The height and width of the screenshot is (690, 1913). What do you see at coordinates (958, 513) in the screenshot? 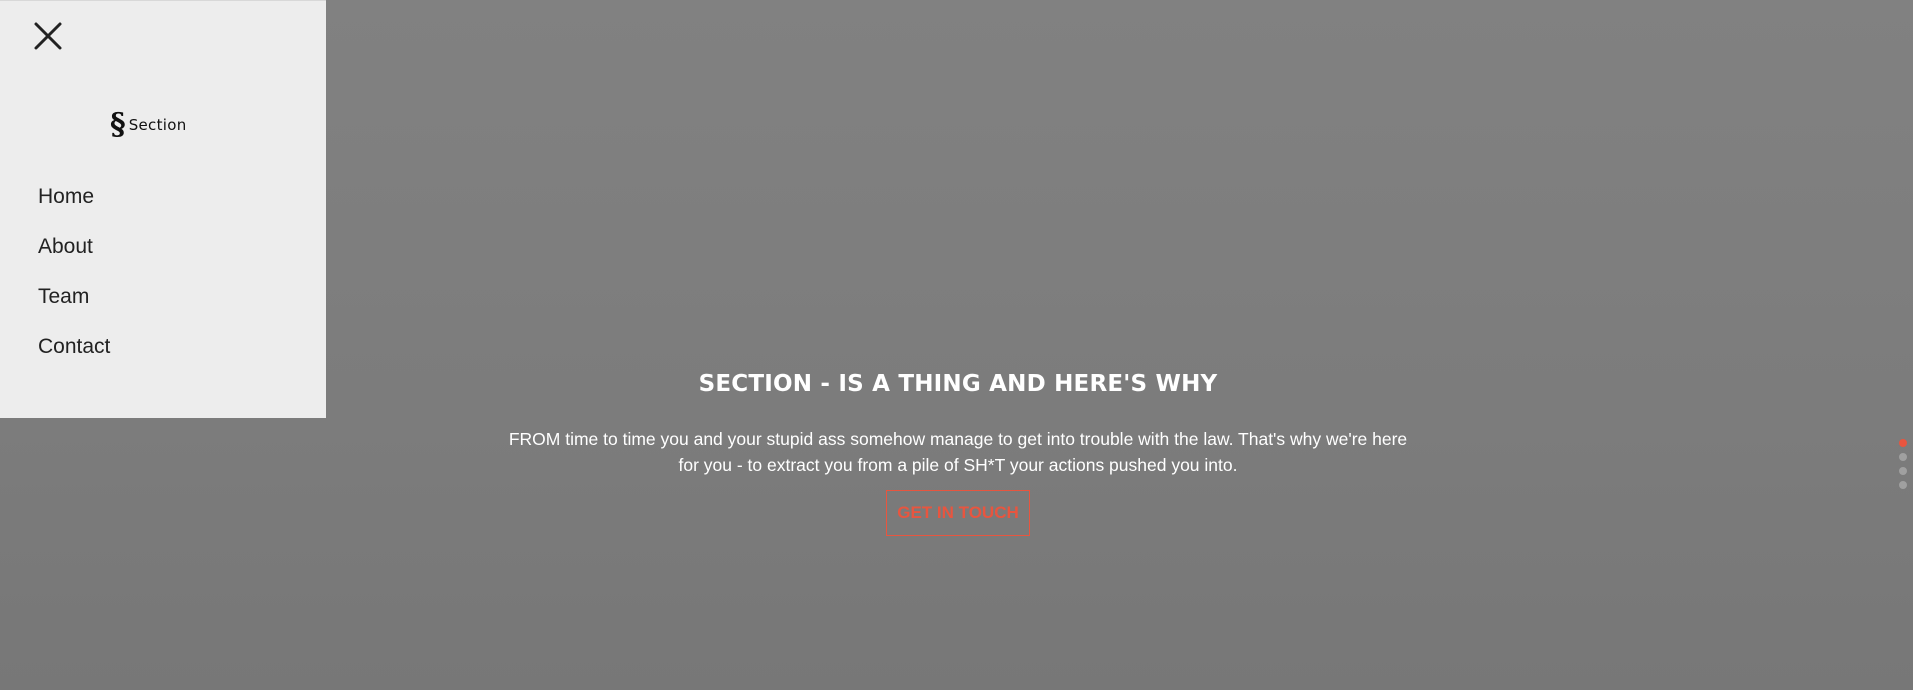
I see `get-in-touch-button: GET IN TOUCH` at bounding box center [958, 513].